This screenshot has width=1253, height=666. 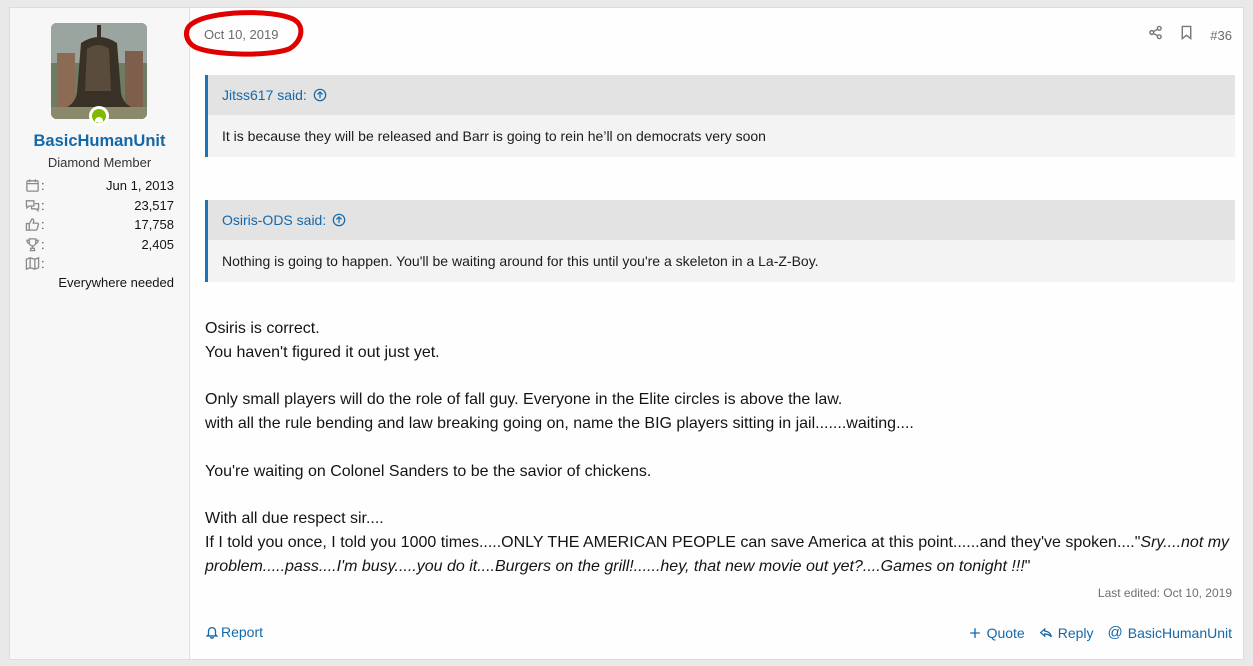 What do you see at coordinates (35, 224) in the screenshot?
I see `like-icon: :` at bounding box center [35, 224].